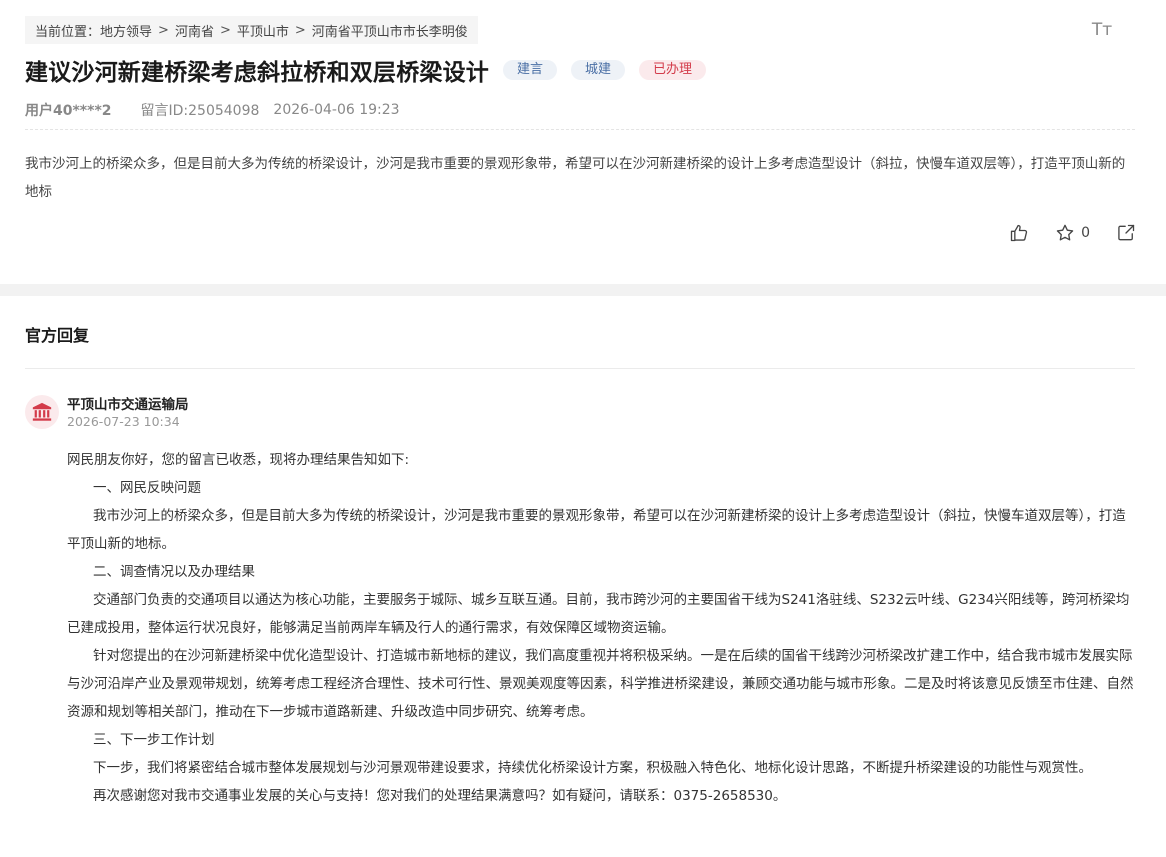 The image size is (1166, 857). I want to click on breadcrumb-item-city: 平顶山市, so click(263, 30).